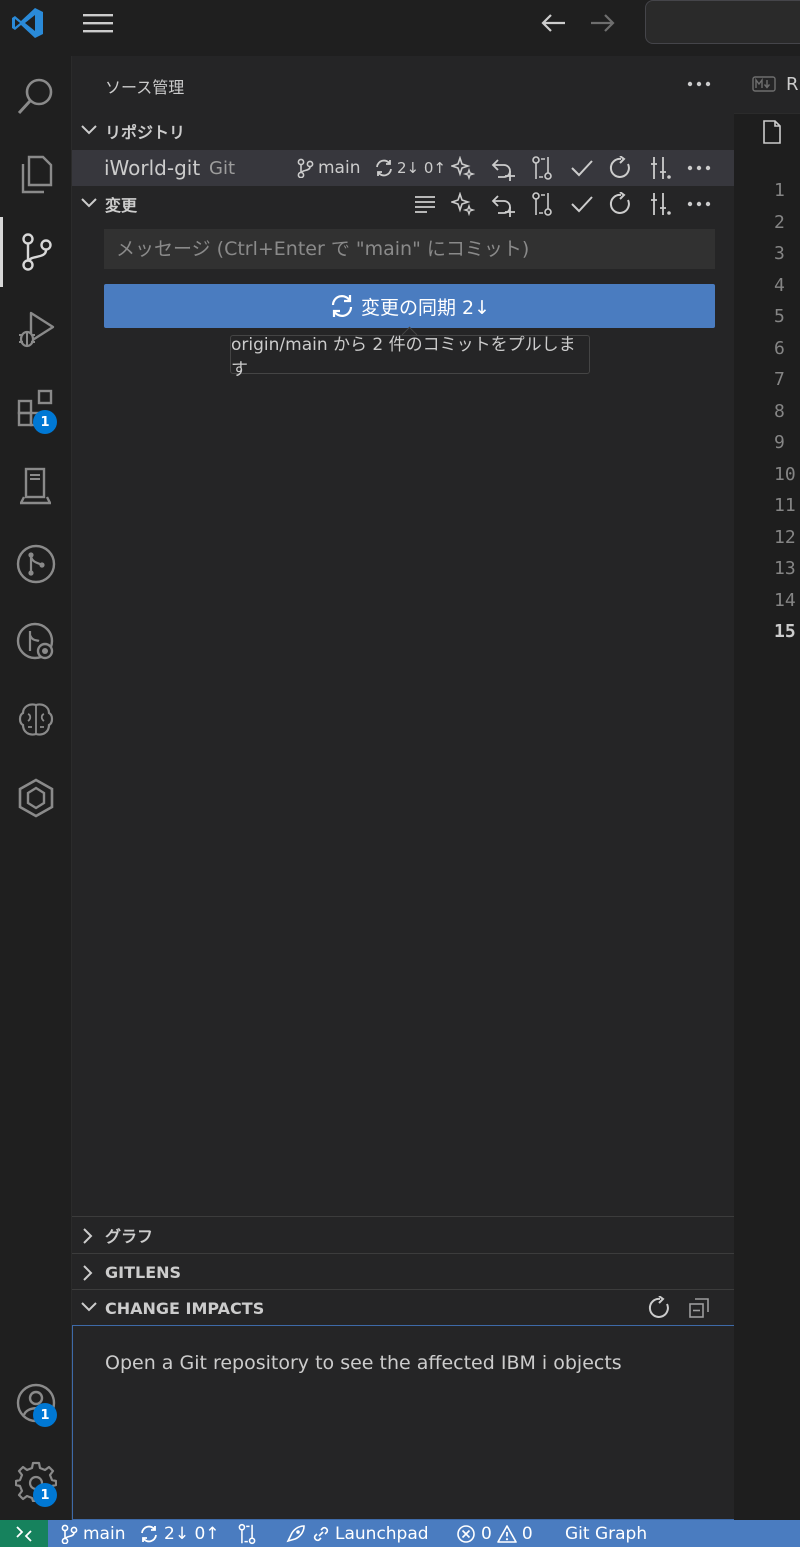  I want to click on line-number: 1, so click(779, 190).